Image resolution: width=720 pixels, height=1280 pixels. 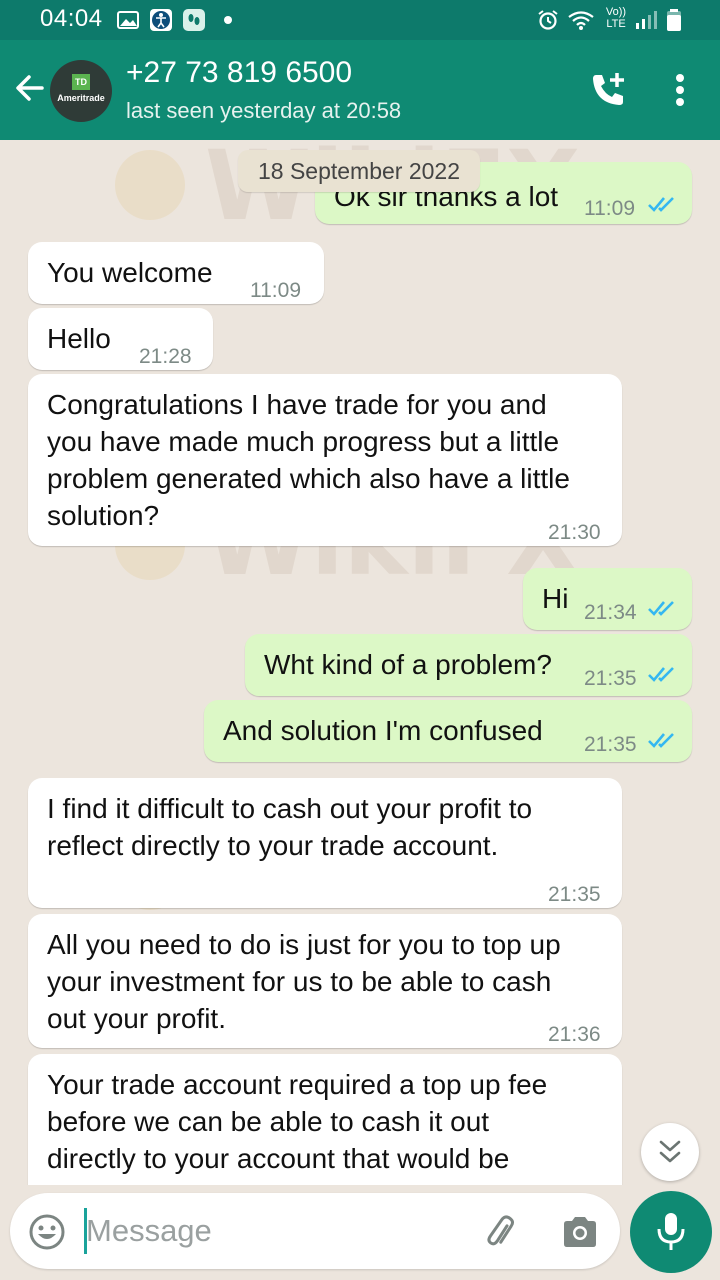 What do you see at coordinates (228, 20) in the screenshot?
I see `notification-dot-icon` at bounding box center [228, 20].